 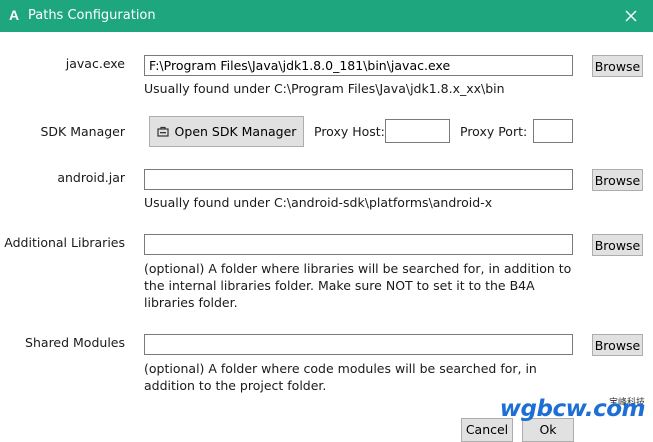 I want to click on android-jar-input, so click(x=358, y=179).